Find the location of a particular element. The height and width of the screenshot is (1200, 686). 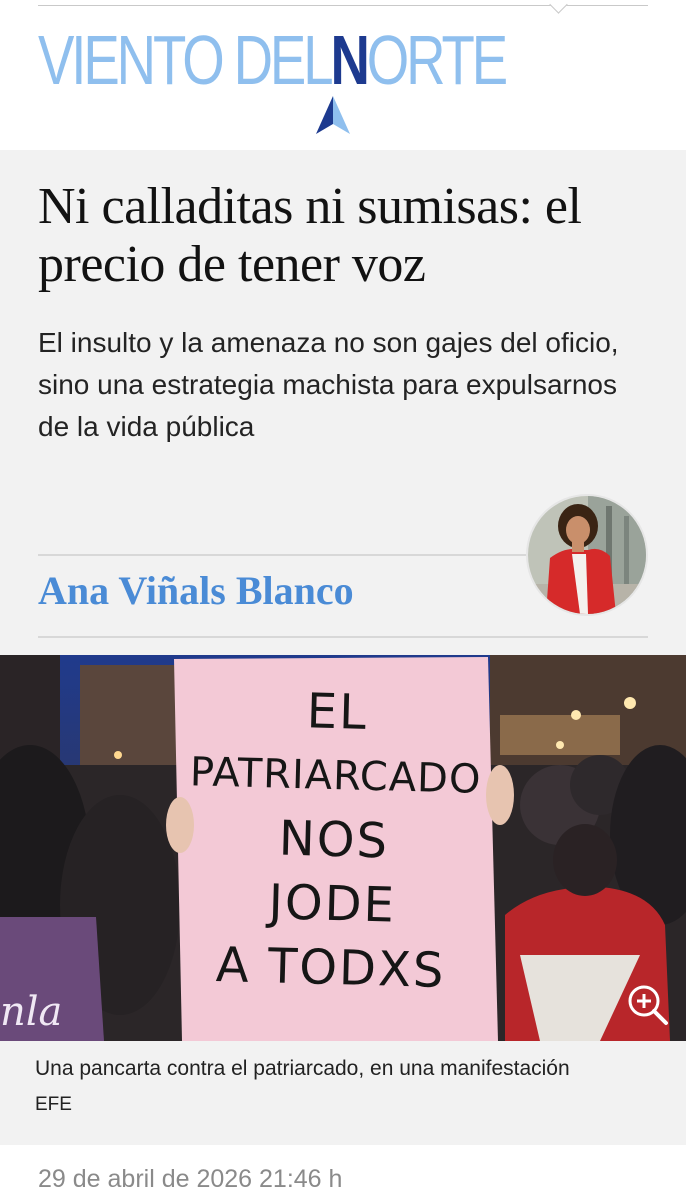

protest-sign-text: EL PATRIARCADO NOS JODE A TODXS is located at coordinates (334, 840).